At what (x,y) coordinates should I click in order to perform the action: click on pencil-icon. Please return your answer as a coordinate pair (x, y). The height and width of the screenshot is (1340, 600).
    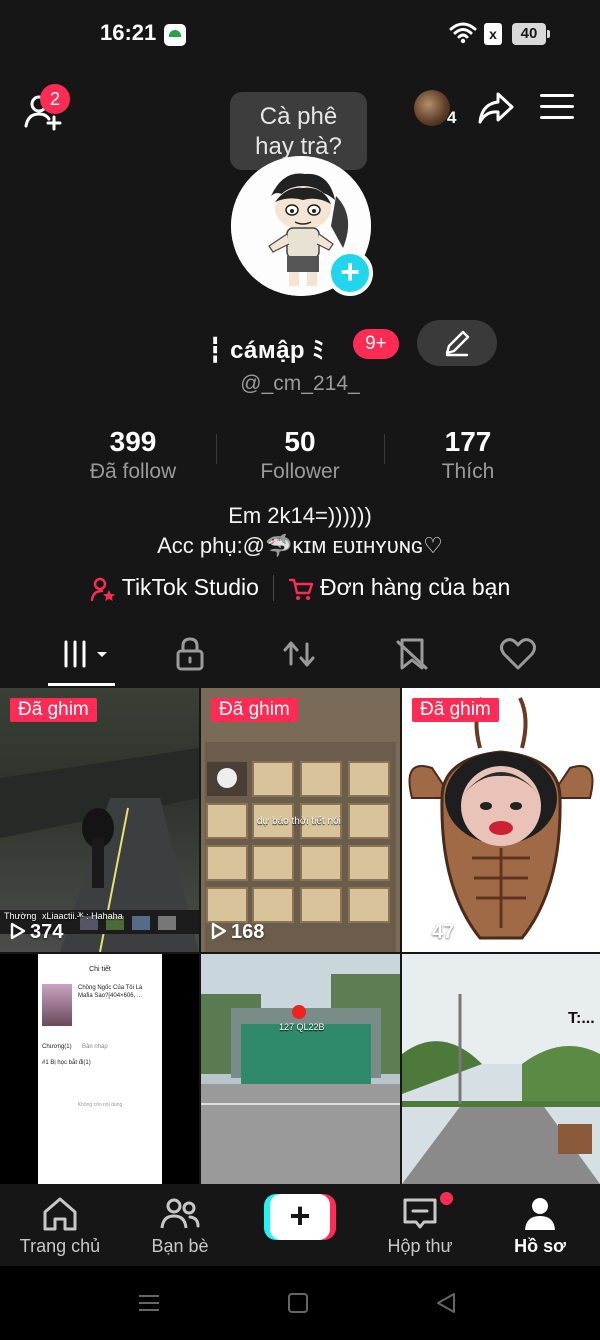
    Looking at the image, I should click on (457, 343).